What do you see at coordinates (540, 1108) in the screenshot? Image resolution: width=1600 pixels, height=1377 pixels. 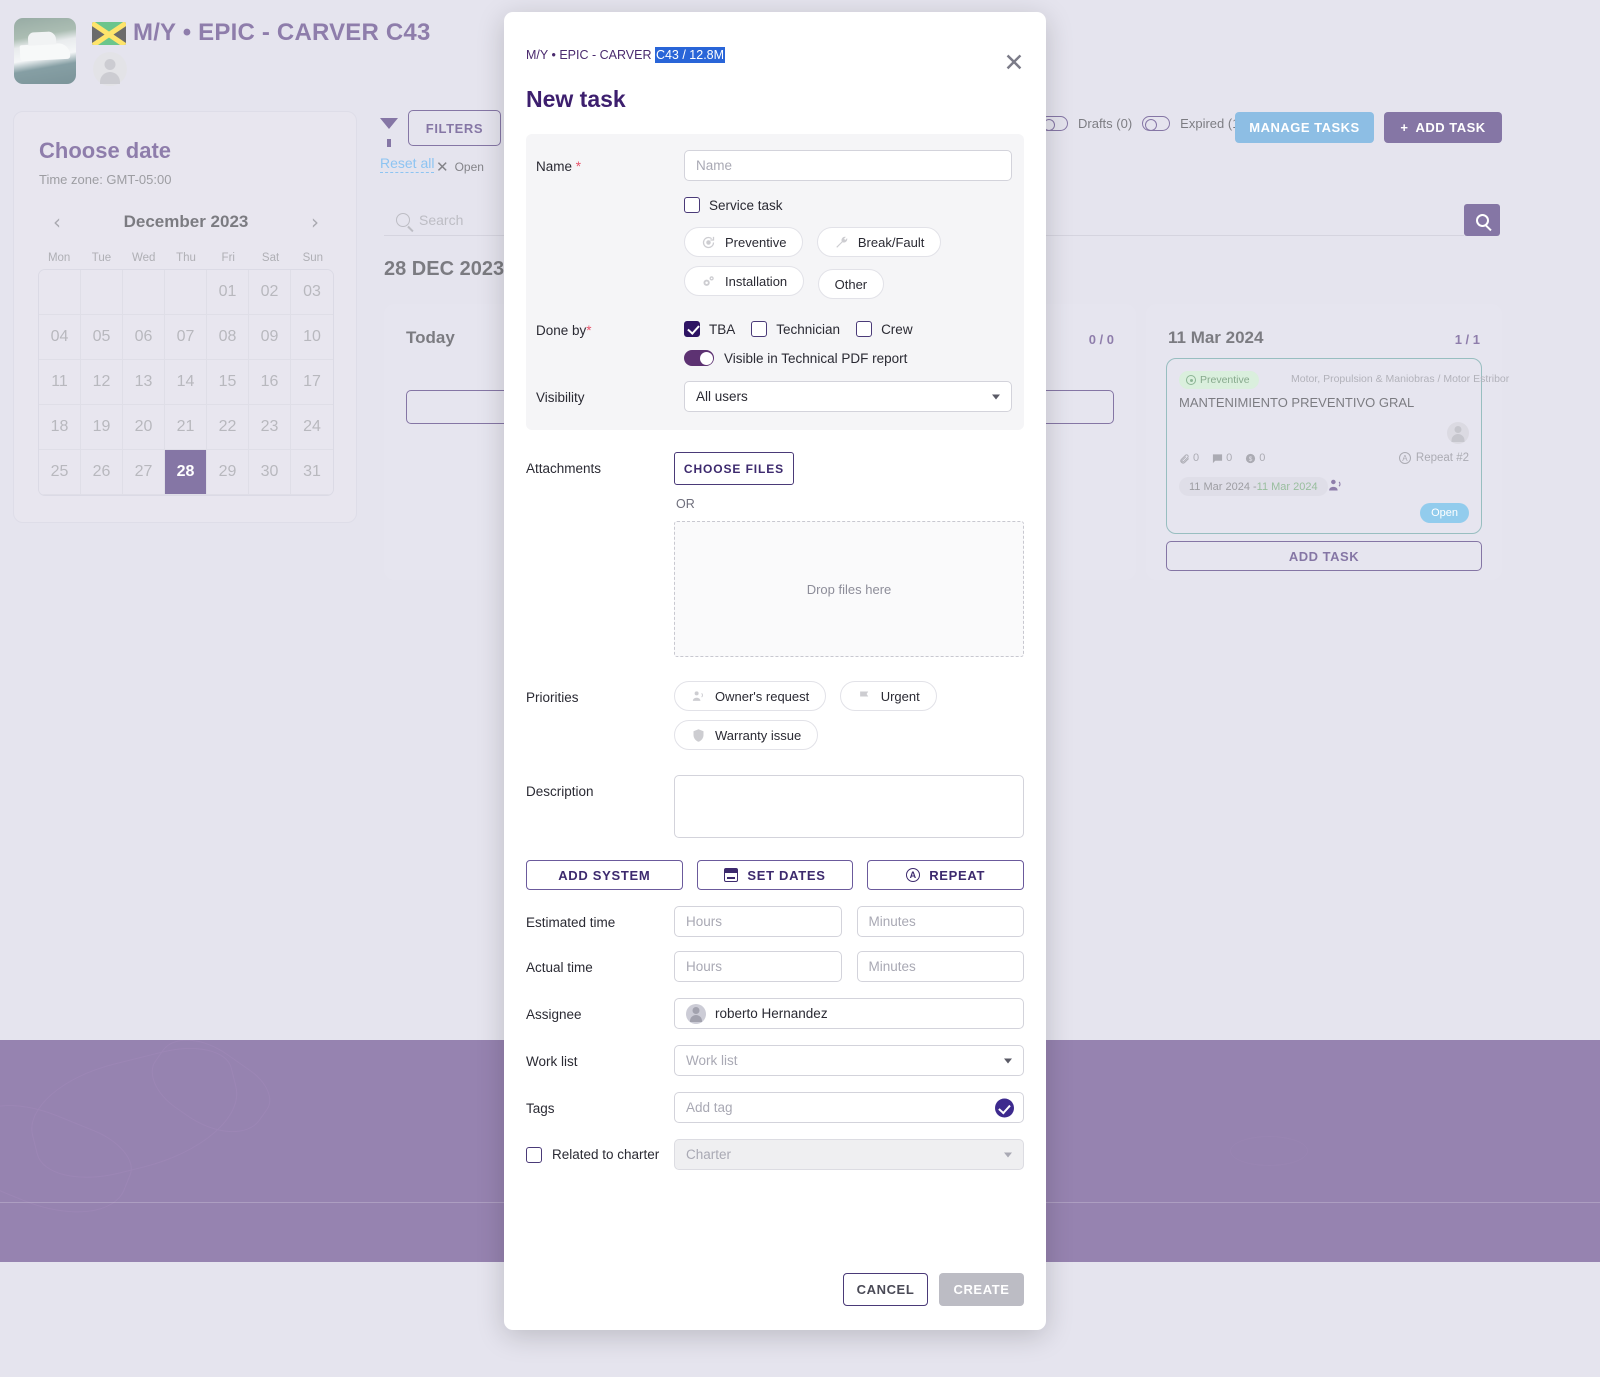 I see `tags-label: Tags` at bounding box center [540, 1108].